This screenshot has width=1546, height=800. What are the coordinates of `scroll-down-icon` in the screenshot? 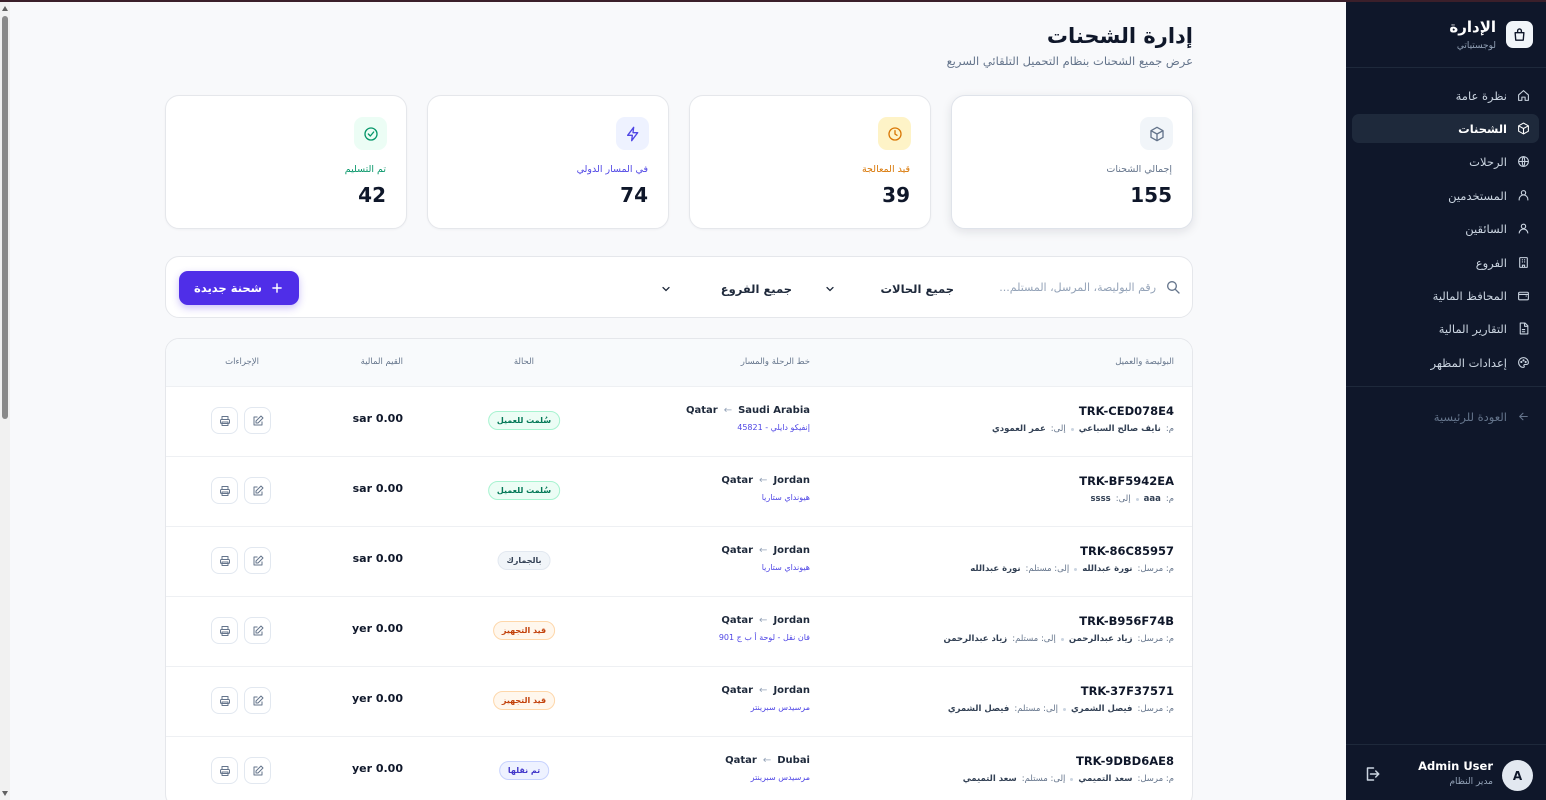 It's located at (5, 793).